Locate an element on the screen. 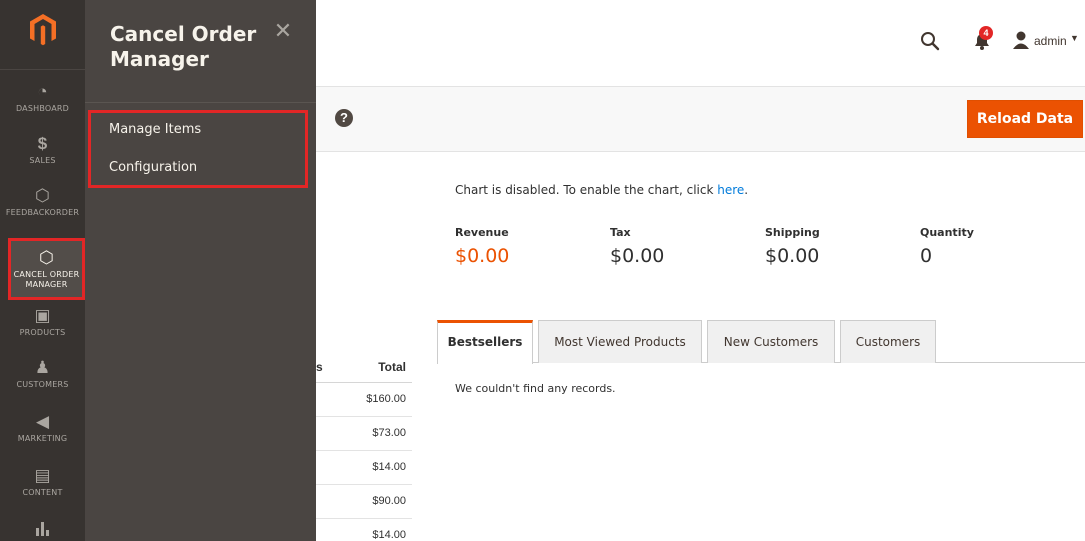 The height and width of the screenshot is (541, 1085). flyout-title: Cancel Order Manager is located at coordinates (183, 46).